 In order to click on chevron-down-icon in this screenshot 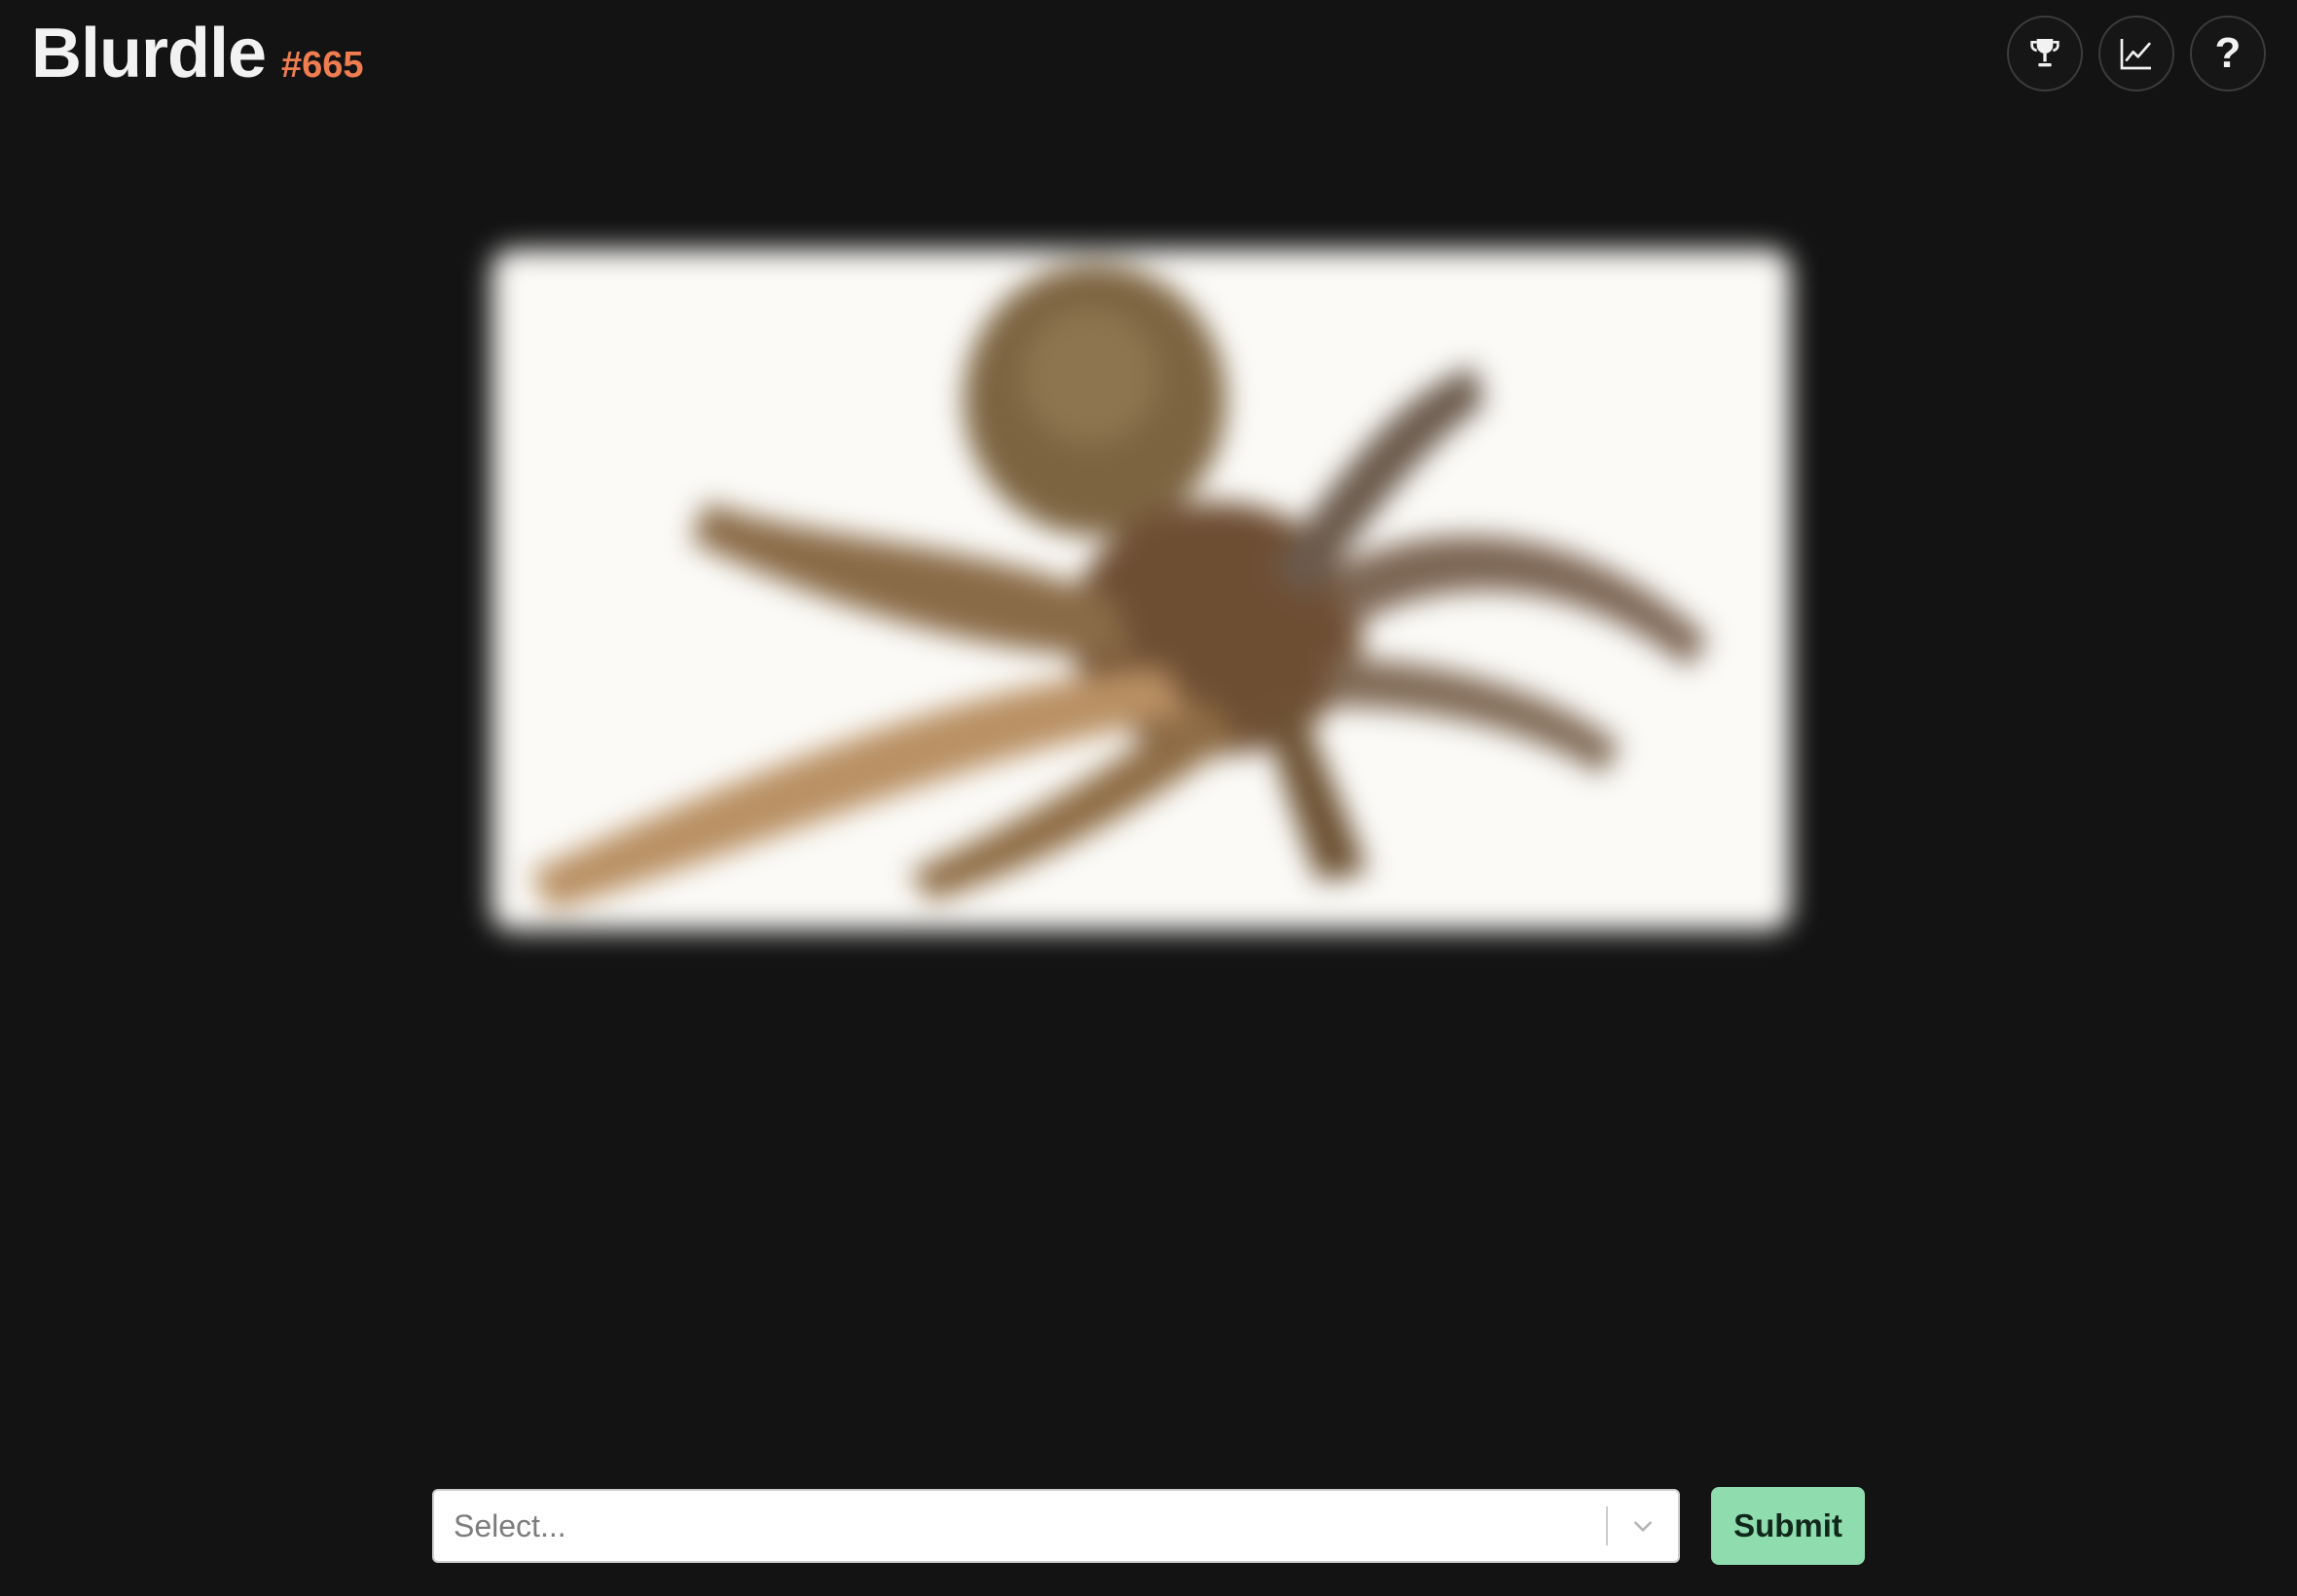, I will do `click(1643, 1526)`.